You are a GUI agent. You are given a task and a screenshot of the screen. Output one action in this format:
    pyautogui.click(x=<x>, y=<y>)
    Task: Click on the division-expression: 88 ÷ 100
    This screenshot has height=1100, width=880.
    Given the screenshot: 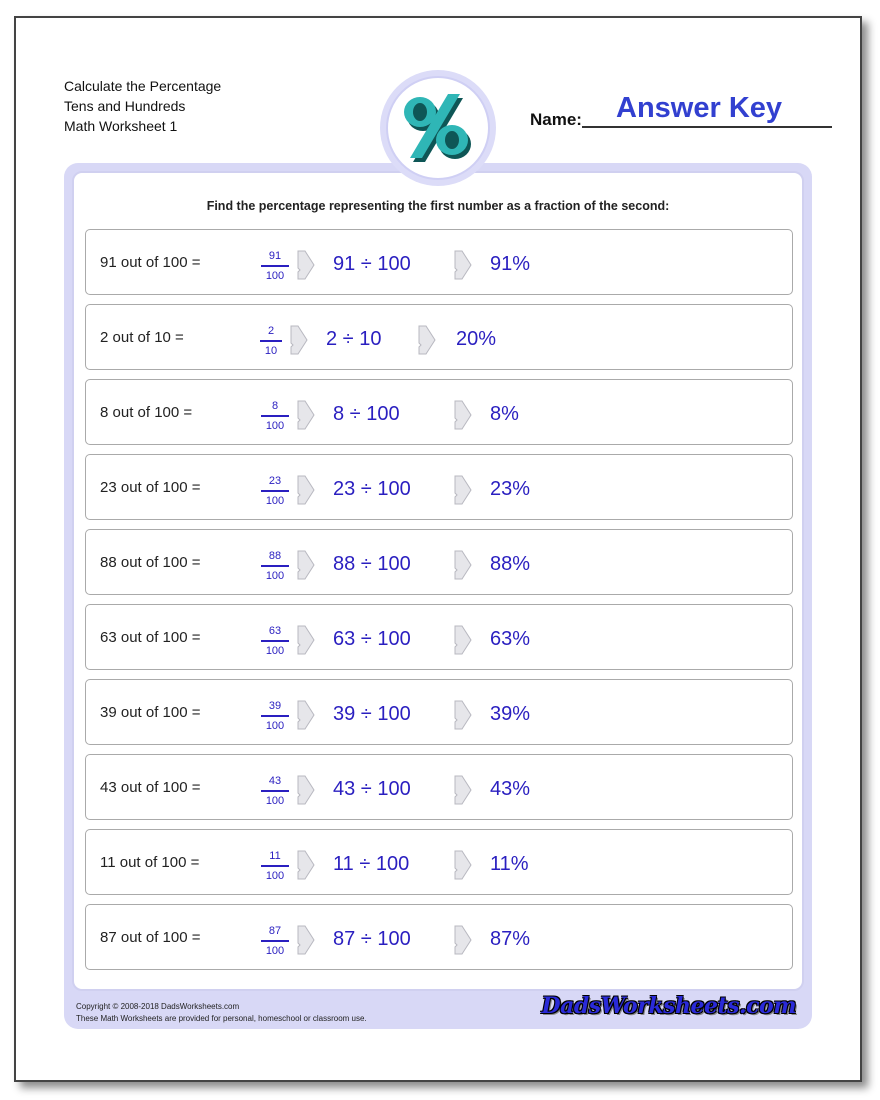 What is the action you would take?
    pyautogui.click(x=372, y=564)
    